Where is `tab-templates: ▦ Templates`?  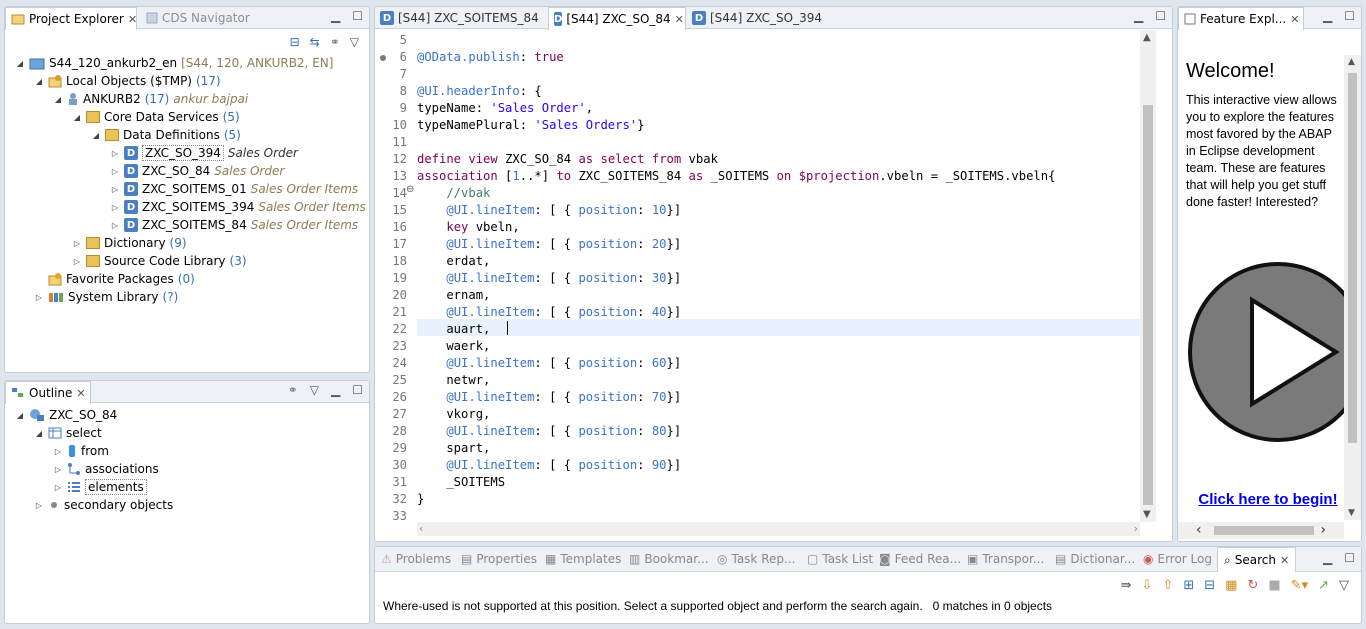
tab-templates: ▦ Templates is located at coordinates (583, 559).